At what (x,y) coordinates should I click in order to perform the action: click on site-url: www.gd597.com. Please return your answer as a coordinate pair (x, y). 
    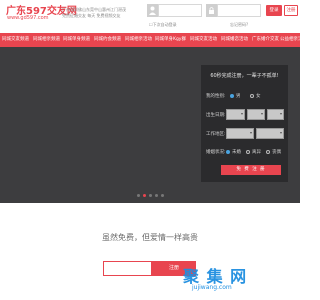
    Looking at the image, I should click on (28, 18).